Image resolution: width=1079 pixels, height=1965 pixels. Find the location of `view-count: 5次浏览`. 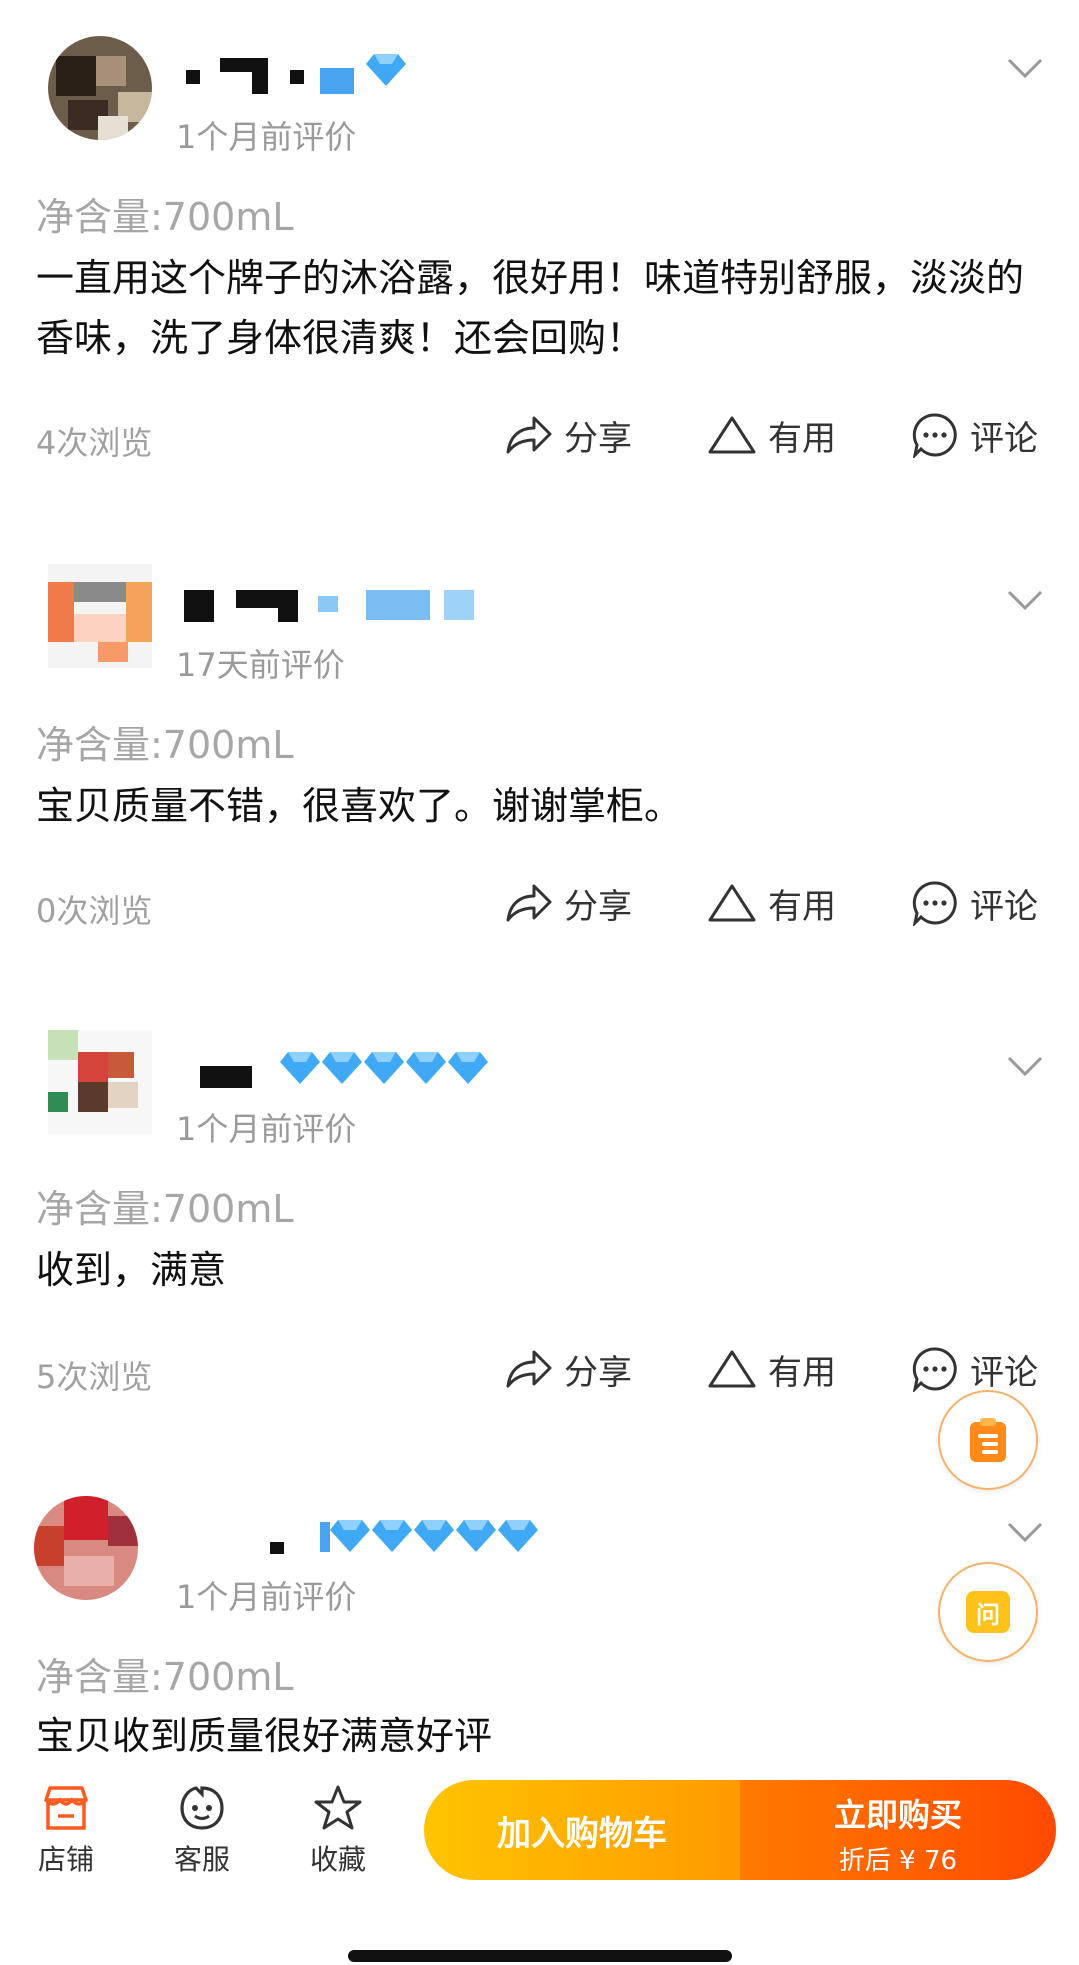

view-count: 5次浏览 is located at coordinates (94, 1377).